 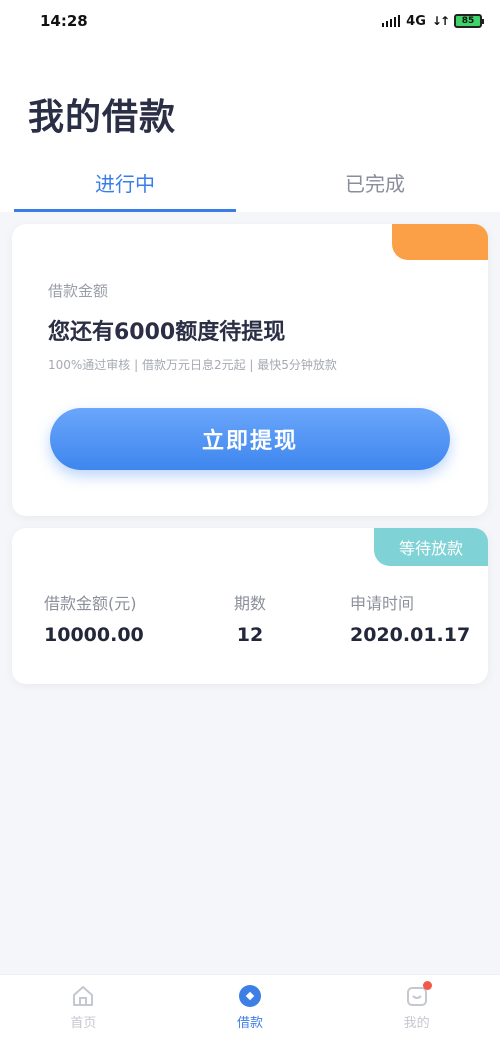 What do you see at coordinates (250, 996) in the screenshot?
I see `loan-icon` at bounding box center [250, 996].